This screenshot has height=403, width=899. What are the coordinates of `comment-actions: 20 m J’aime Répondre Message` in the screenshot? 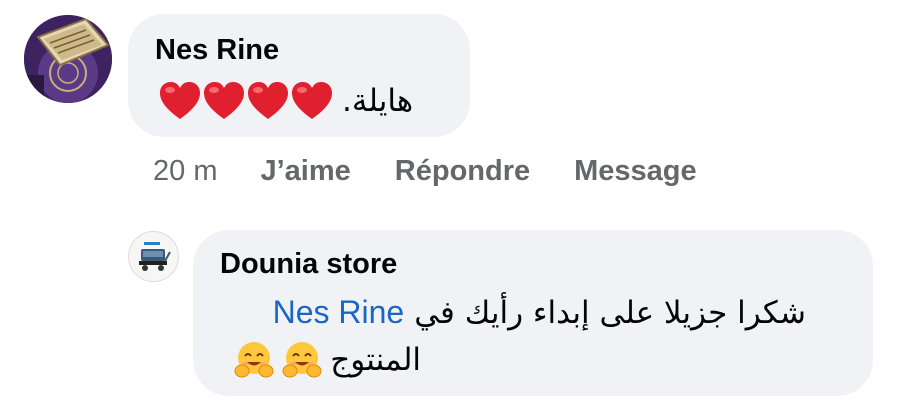 It's located at (447, 171).